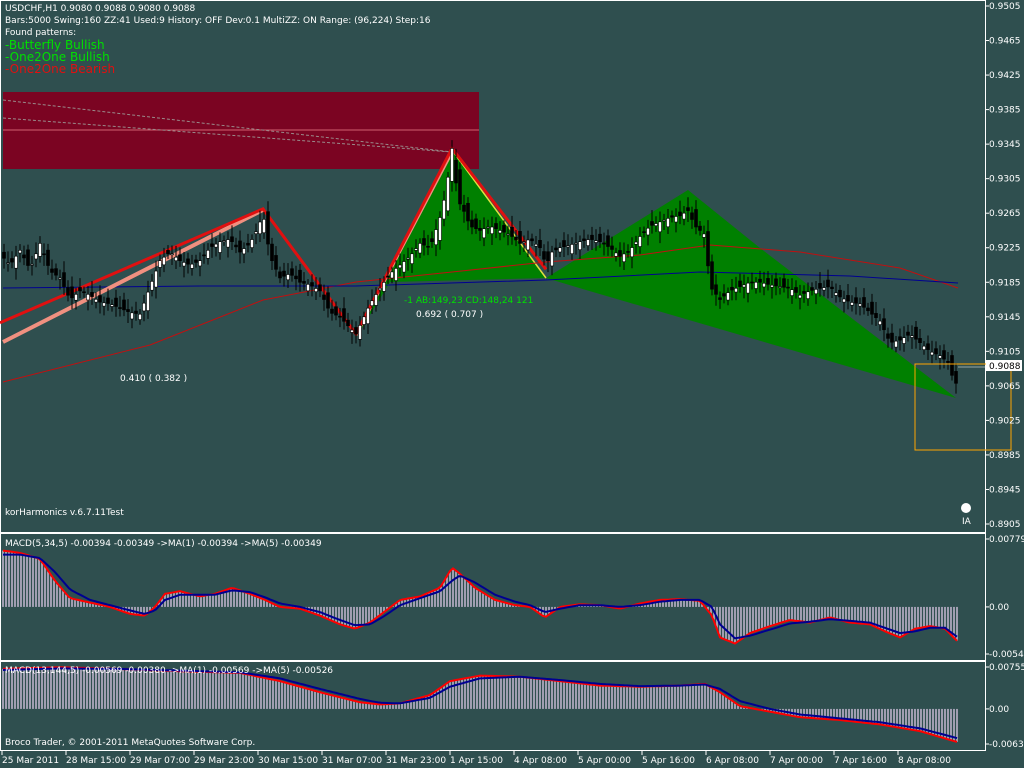  What do you see at coordinates (224, 761) in the screenshot?
I see `time-tick-label: 29 Mar 23:00` at bounding box center [224, 761].